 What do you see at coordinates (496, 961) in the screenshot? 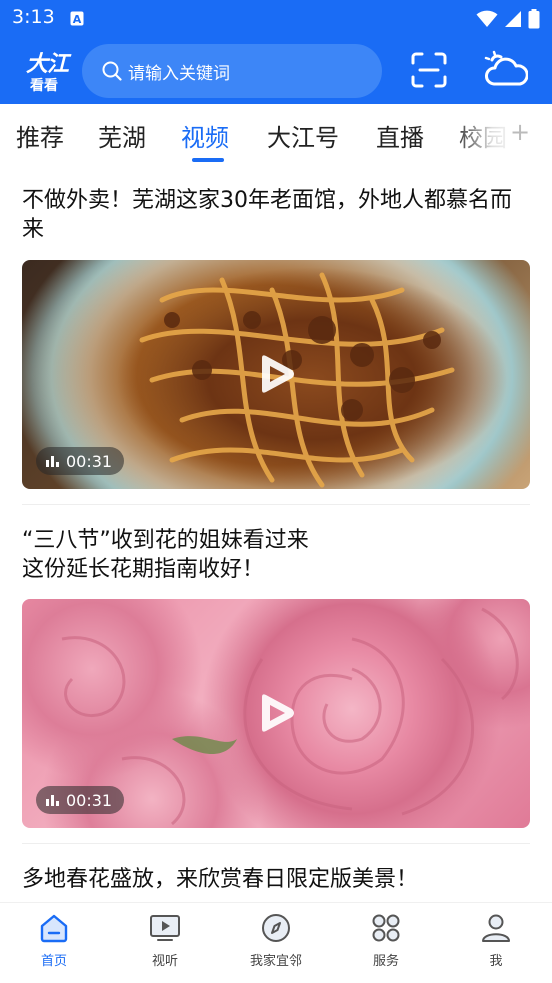
I see `nav-label: 我` at bounding box center [496, 961].